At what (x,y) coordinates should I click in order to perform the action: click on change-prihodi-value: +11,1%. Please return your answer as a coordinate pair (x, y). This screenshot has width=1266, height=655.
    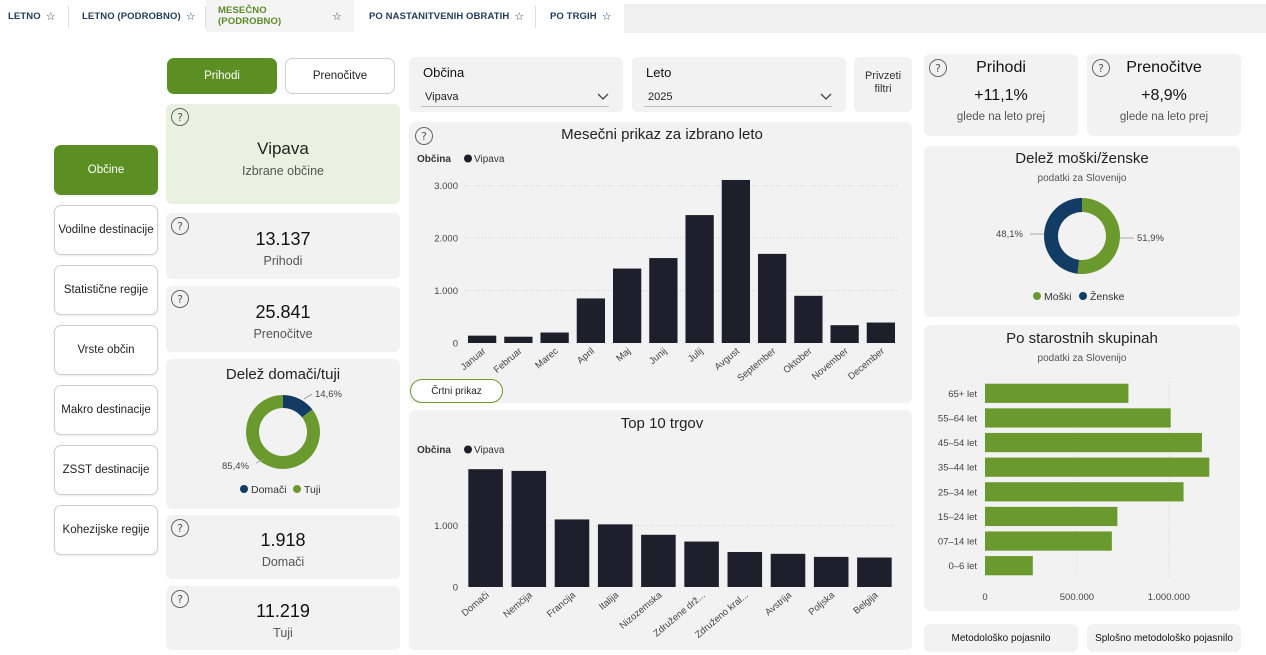
    Looking at the image, I should click on (1001, 95).